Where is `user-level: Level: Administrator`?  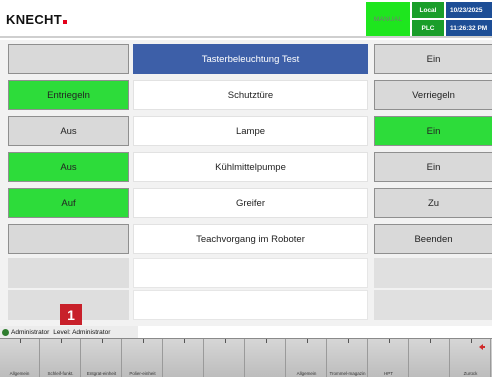 user-level: Level: Administrator is located at coordinates (82, 332).